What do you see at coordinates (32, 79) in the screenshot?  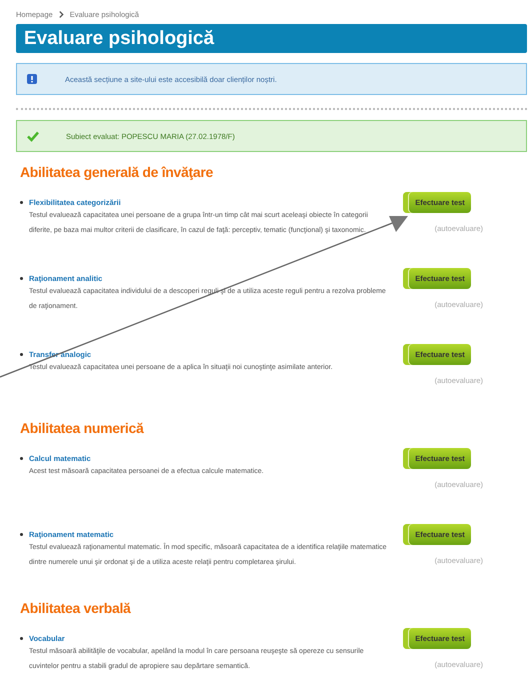 I see `exclamation-icon` at bounding box center [32, 79].